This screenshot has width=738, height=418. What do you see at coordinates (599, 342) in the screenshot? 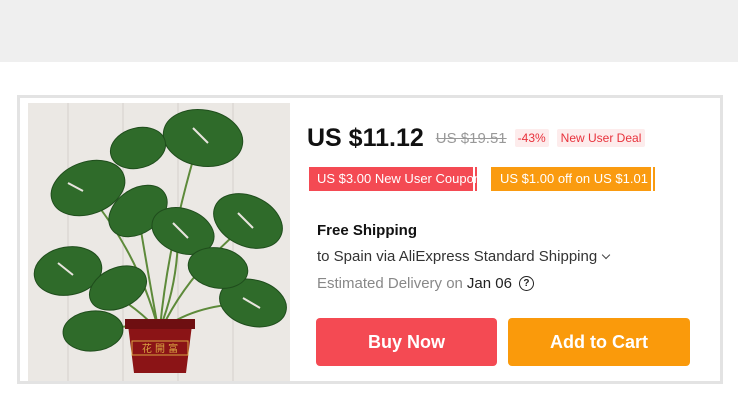
I see `add-to-cart-button: Add to Cart` at bounding box center [599, 342].